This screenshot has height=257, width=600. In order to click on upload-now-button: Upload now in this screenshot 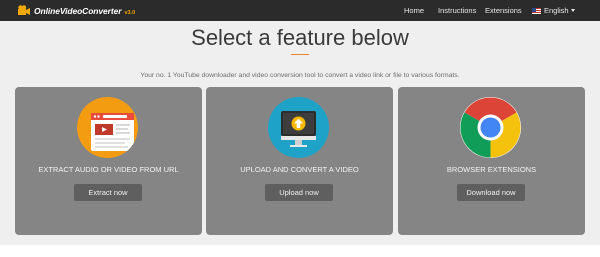, I will do `click(299, 192)`.